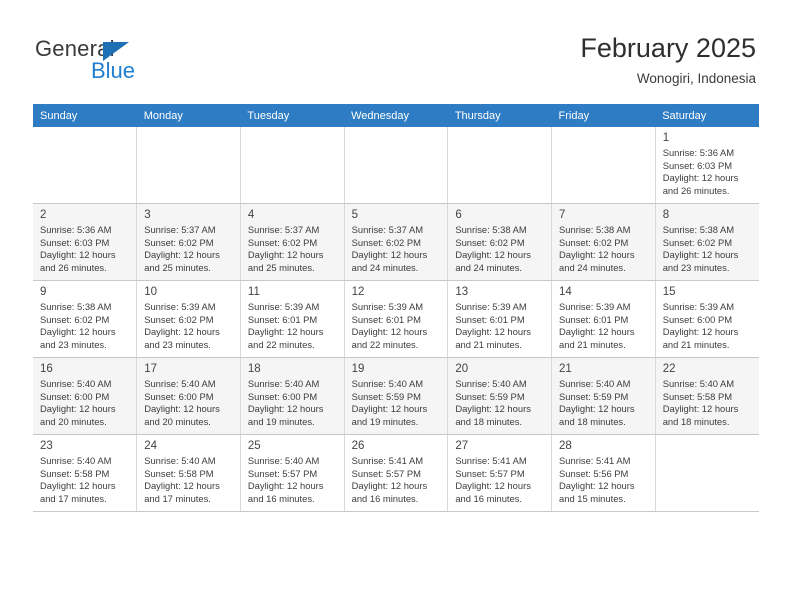 This screenshot has height=612, width=792. Describe the element at coordinates (707, 115) in the screenshot. I see `weekday-header-saturday: Saturday` at that location.